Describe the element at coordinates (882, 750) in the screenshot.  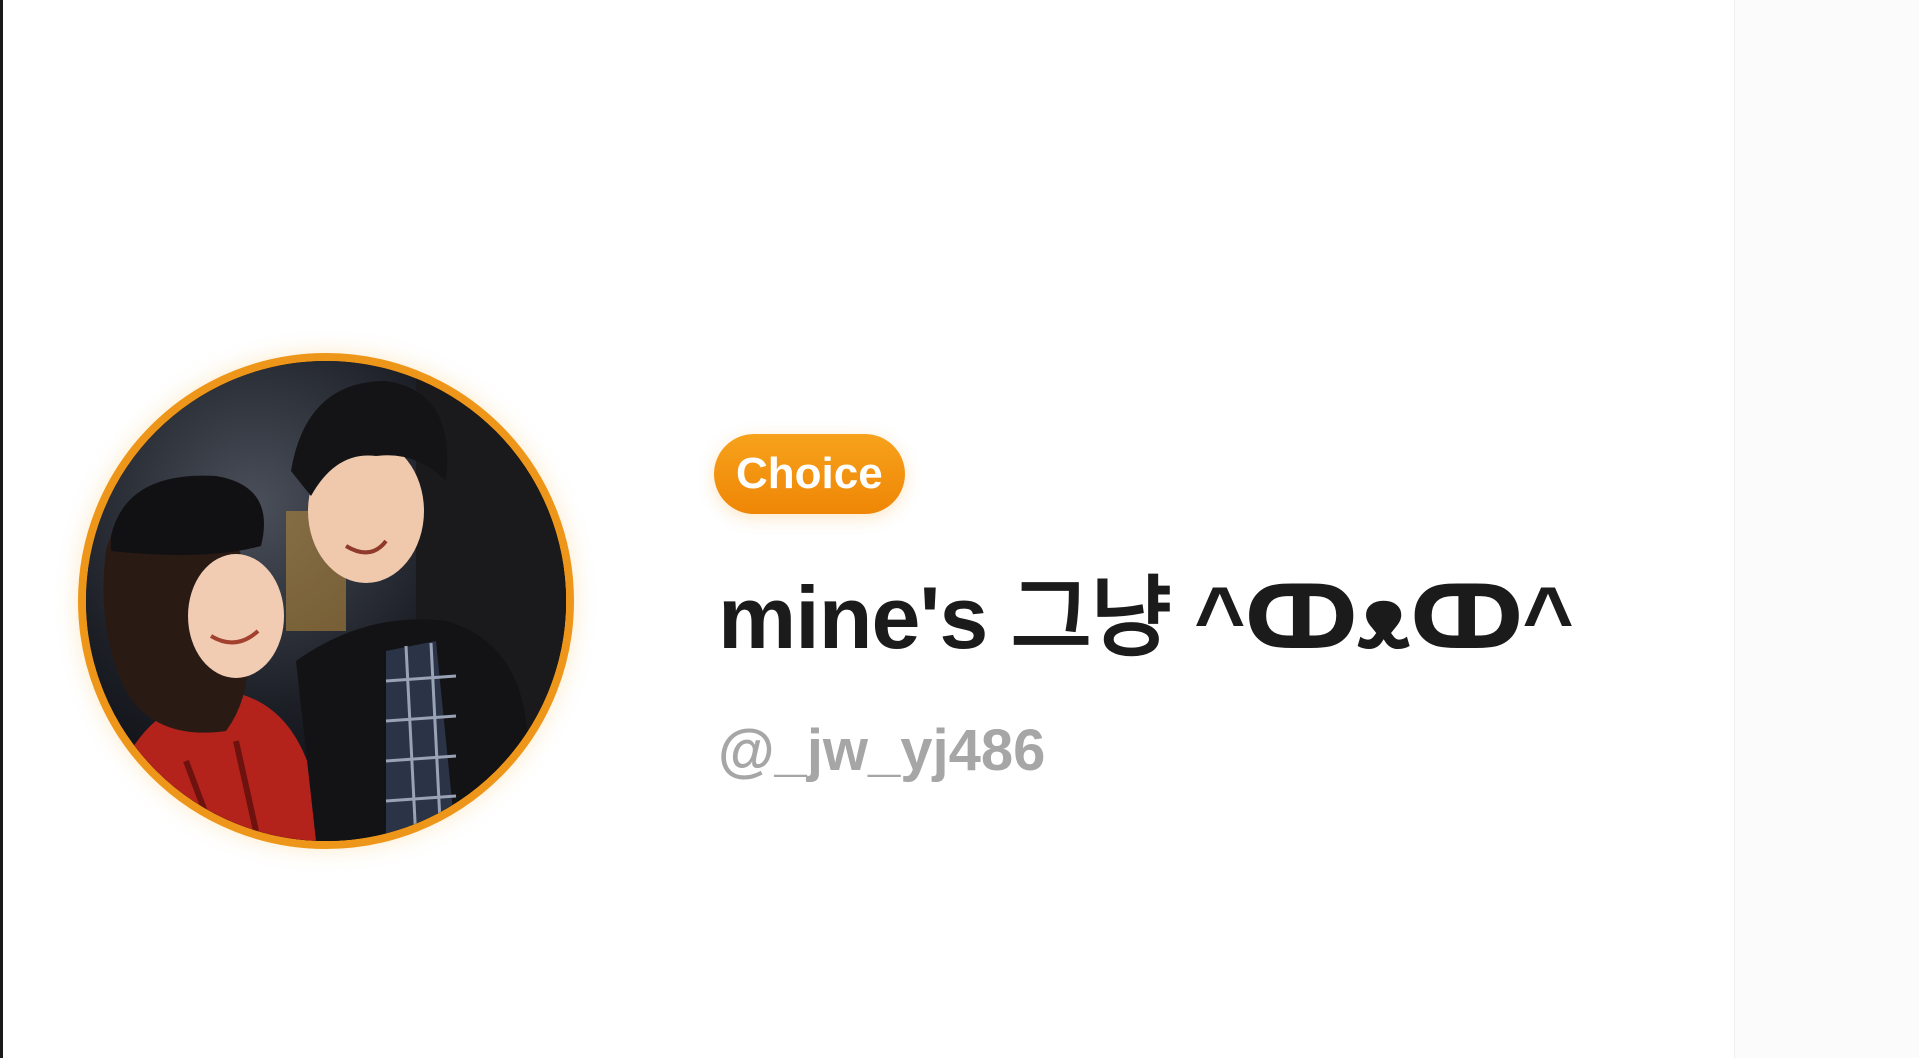
I see `profile-handle: @_jw_yj486` at that location.